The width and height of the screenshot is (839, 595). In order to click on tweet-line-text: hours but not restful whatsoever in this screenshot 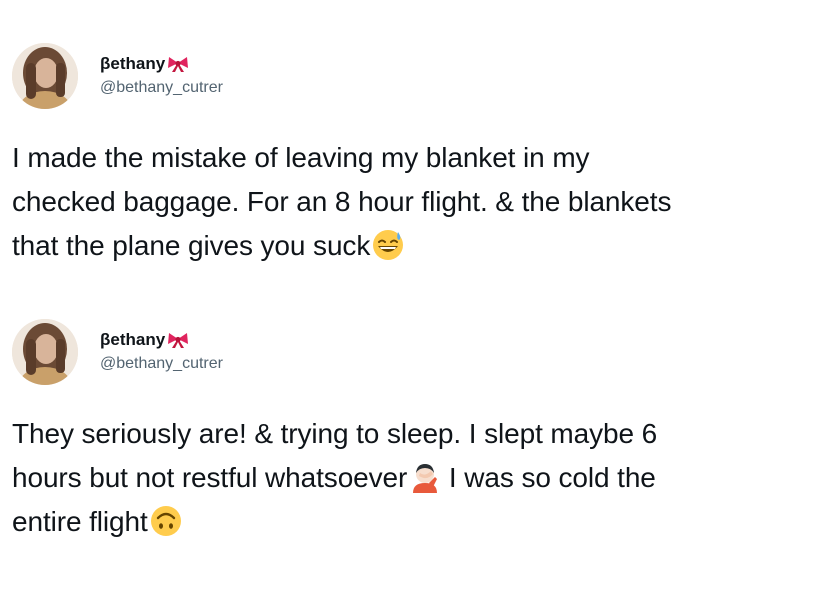, I will do `click(210, 477)`.